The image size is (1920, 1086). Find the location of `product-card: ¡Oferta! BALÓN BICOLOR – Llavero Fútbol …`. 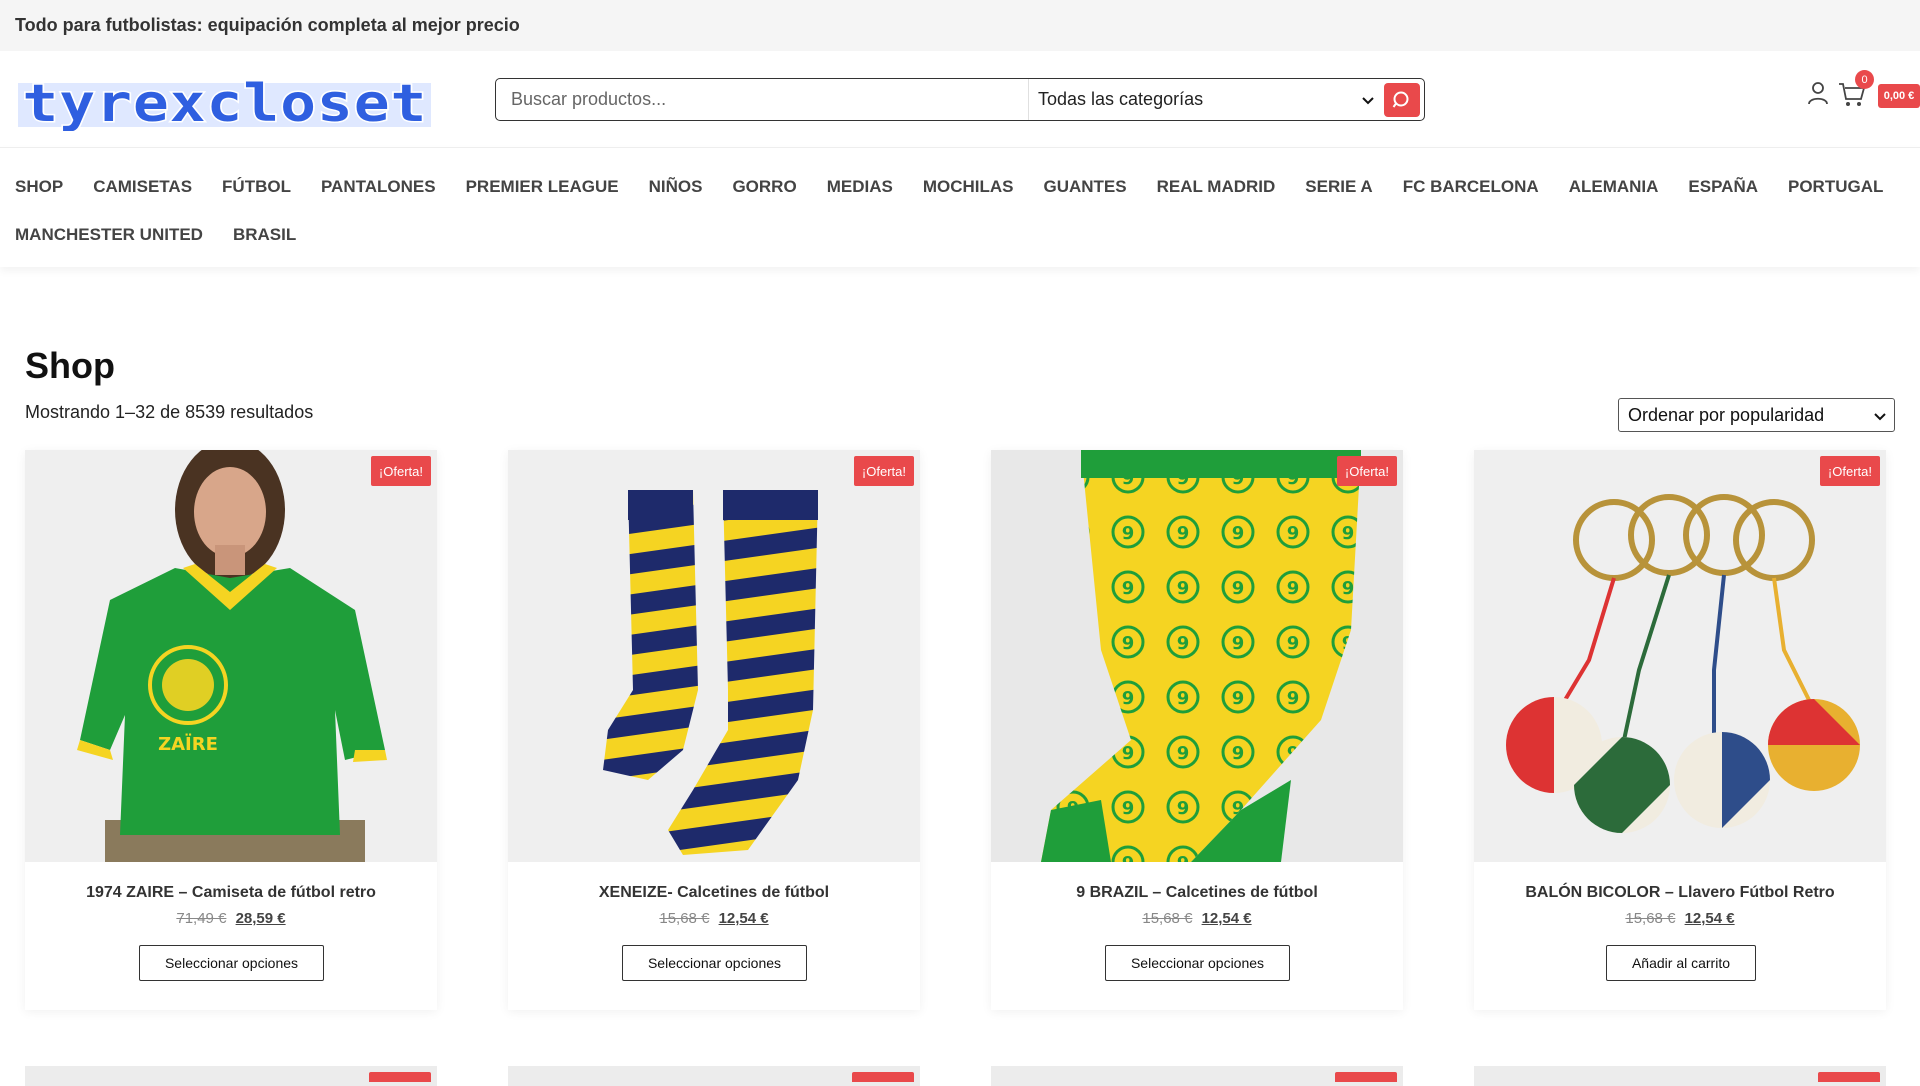

product-card: ¡Oferta! BALÓN BICOLOR – Llavero Fútbol … is located at coordinates (1680, 730).